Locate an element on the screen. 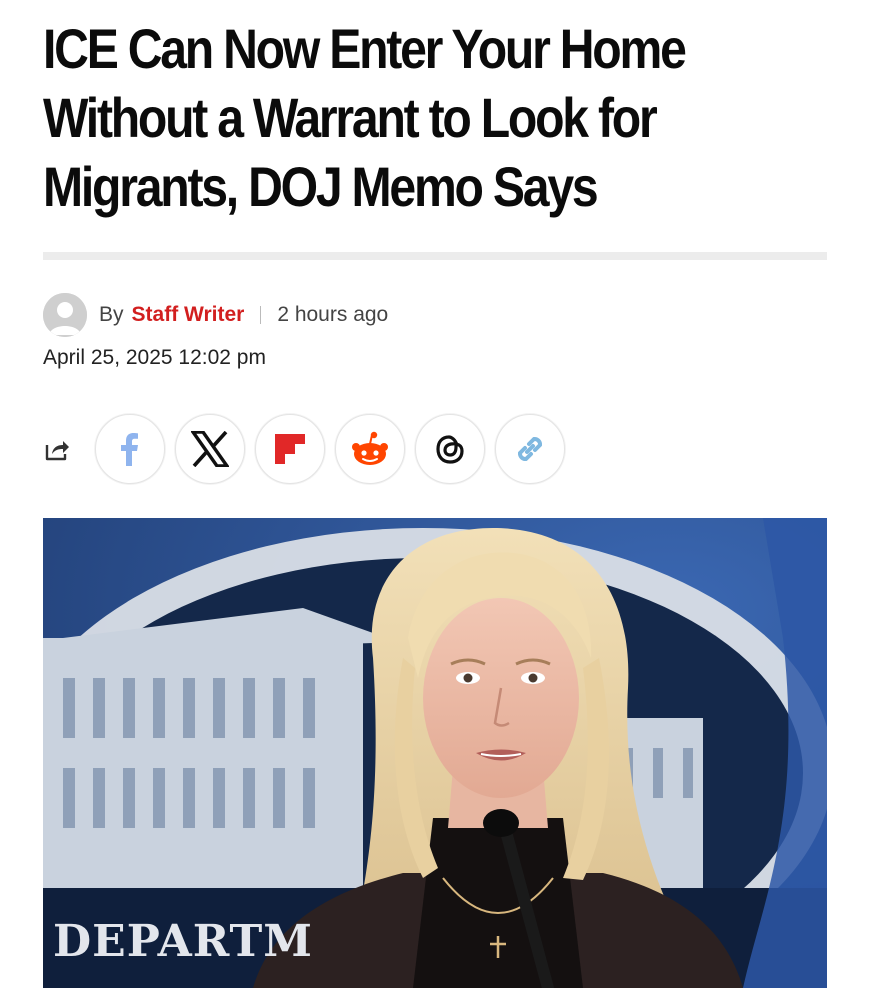 The width and height of the screenshot is (870, 1000). byline: By Staff Writer 2 hours ago is located at coordinates (215, 315).